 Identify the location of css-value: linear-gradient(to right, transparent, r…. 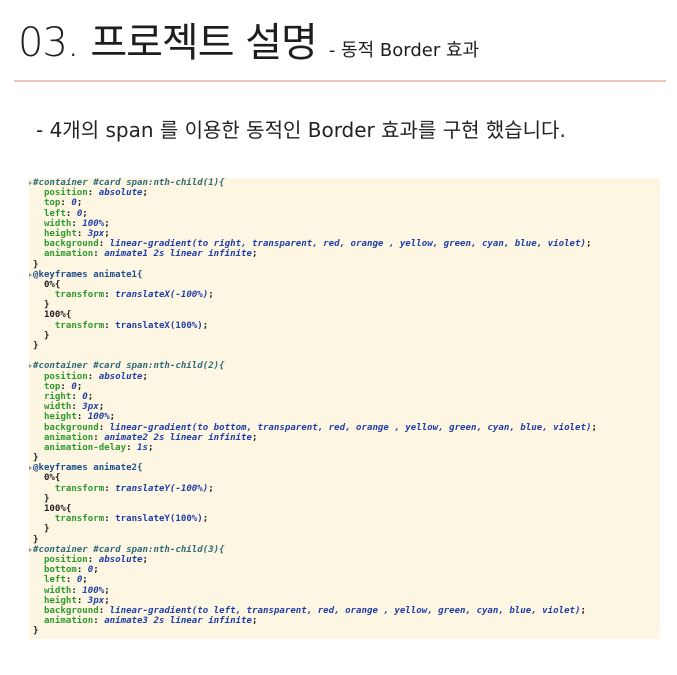
(347, 244).